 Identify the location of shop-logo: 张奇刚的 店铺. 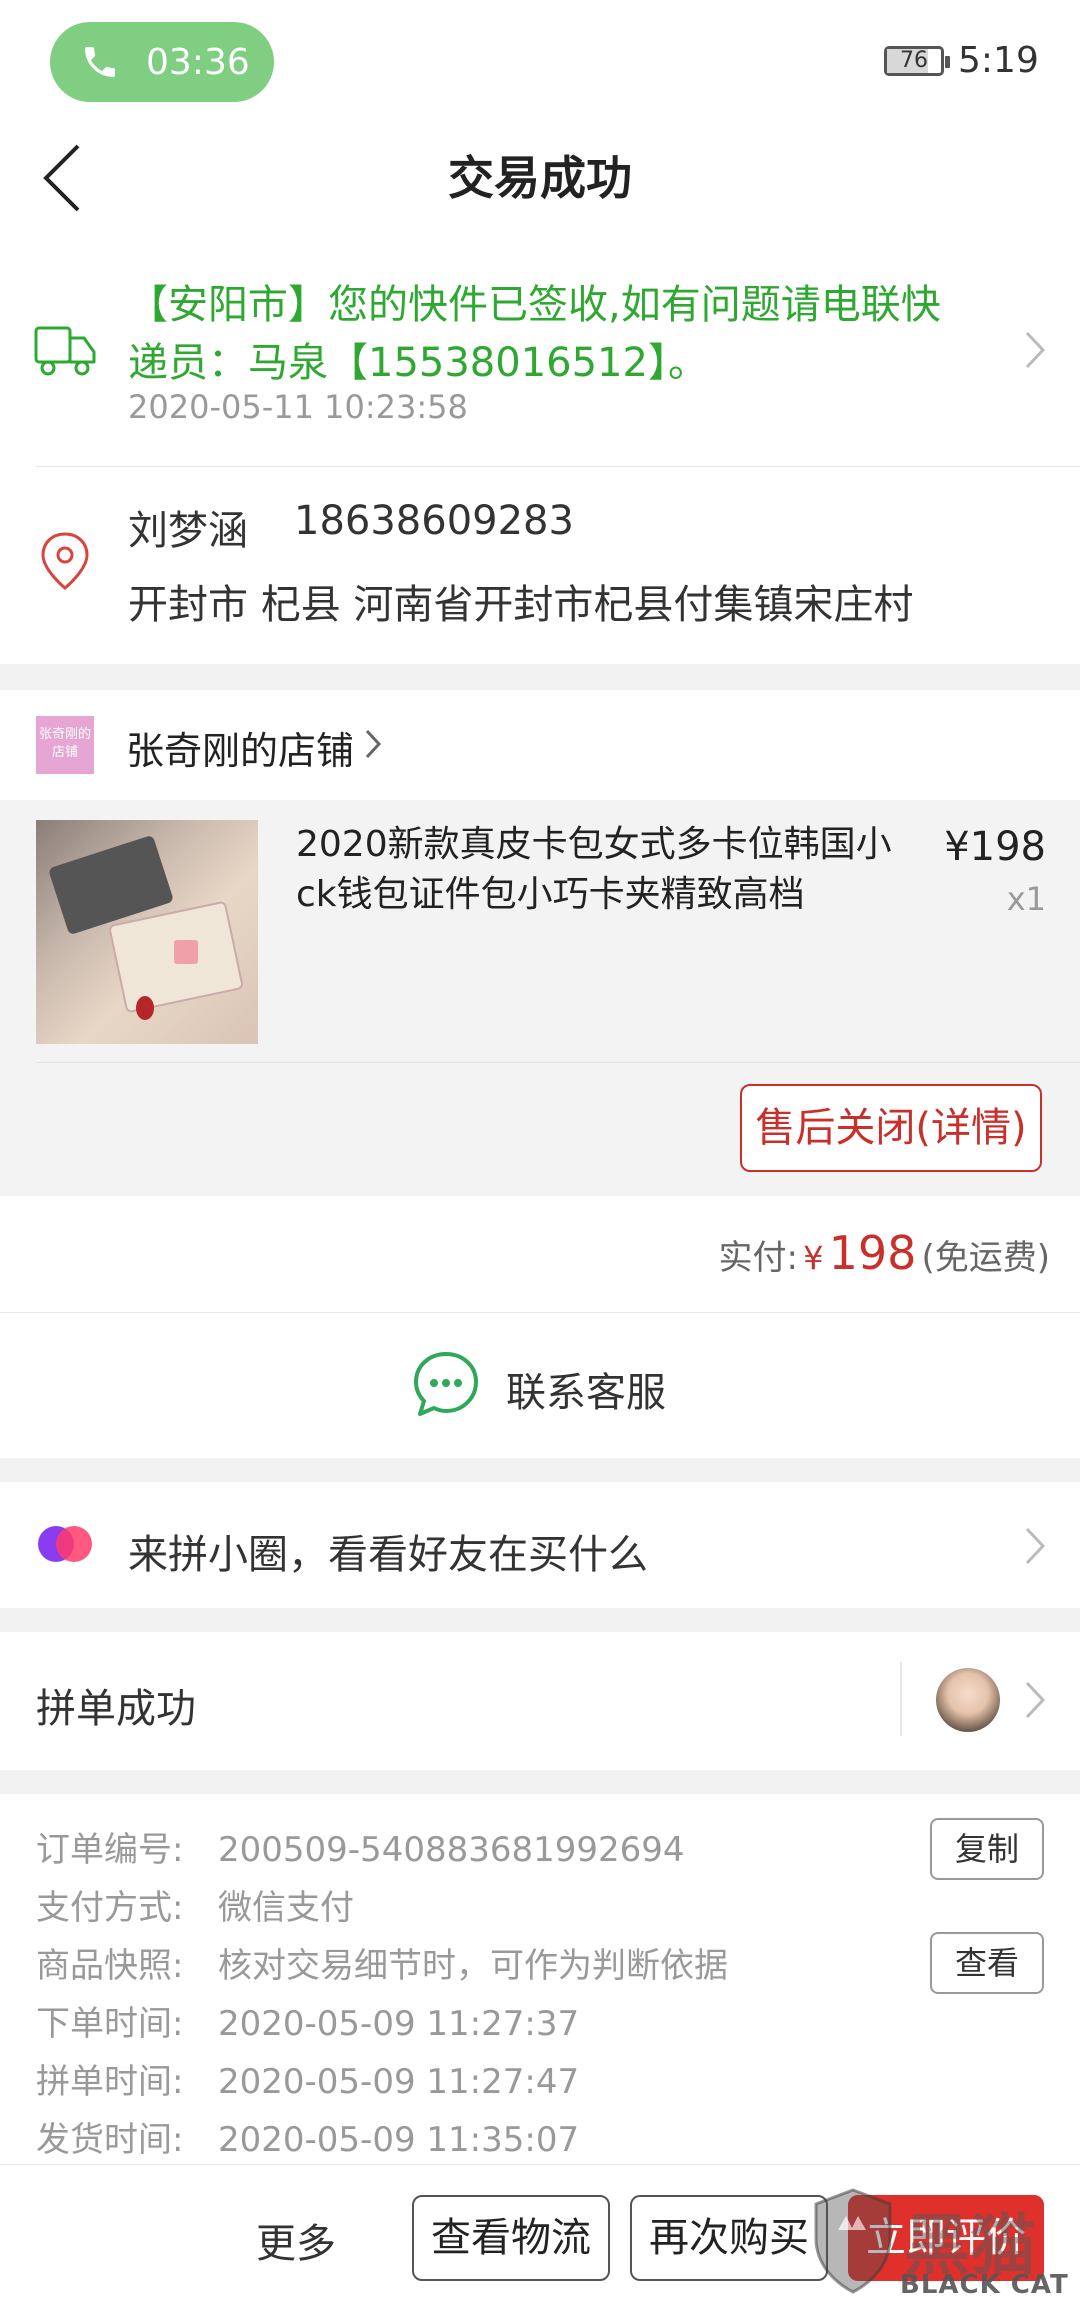
(65, 745).